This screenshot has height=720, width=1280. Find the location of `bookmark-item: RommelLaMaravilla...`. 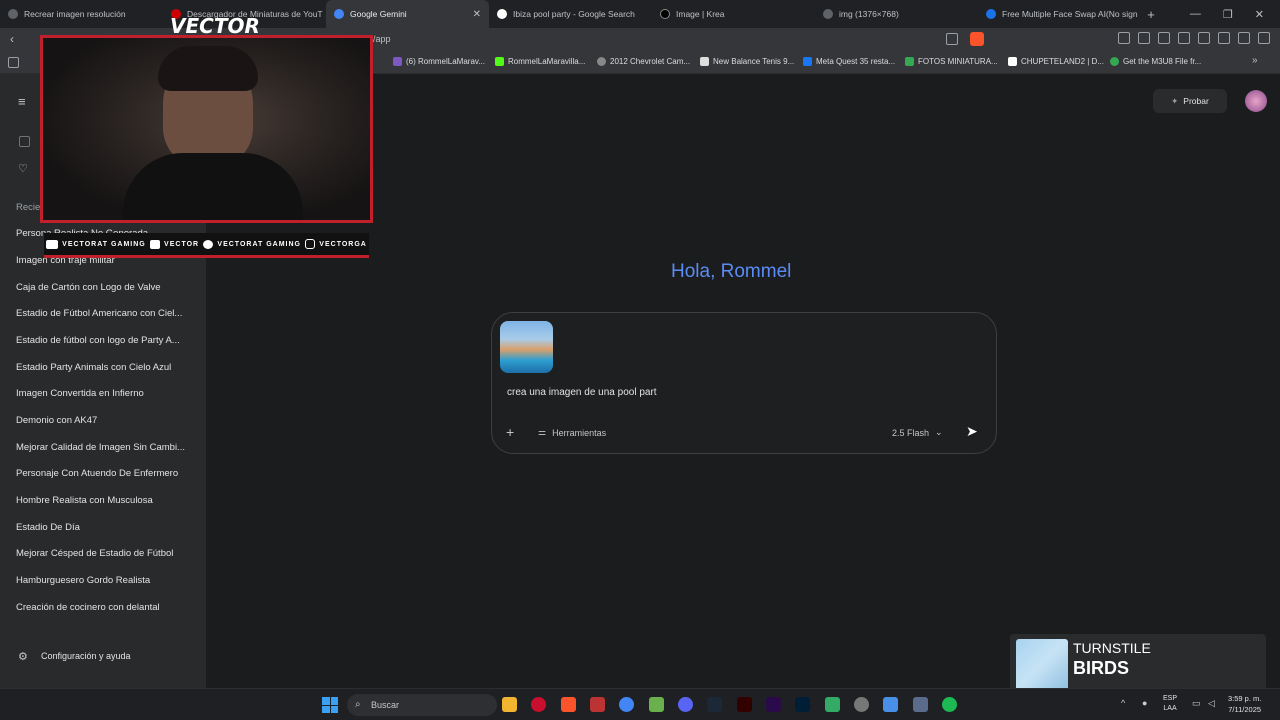

bookmark-item: RommelLaMaravilla... is located at coordinates (540, 61).